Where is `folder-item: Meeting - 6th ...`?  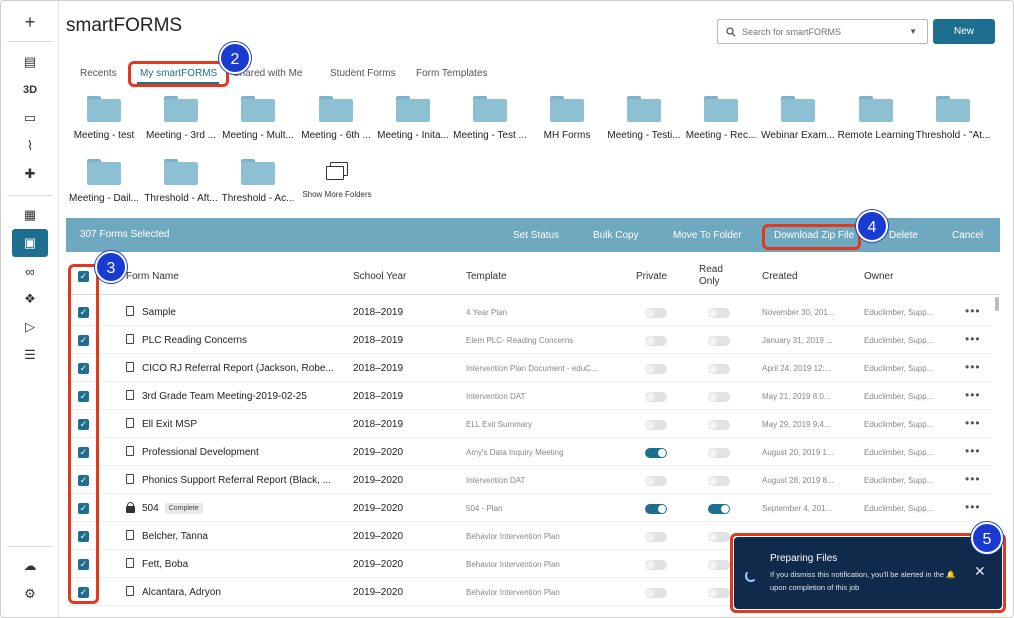 folder-item: Meeting - 6th ... is located at coordinates (336, 118).